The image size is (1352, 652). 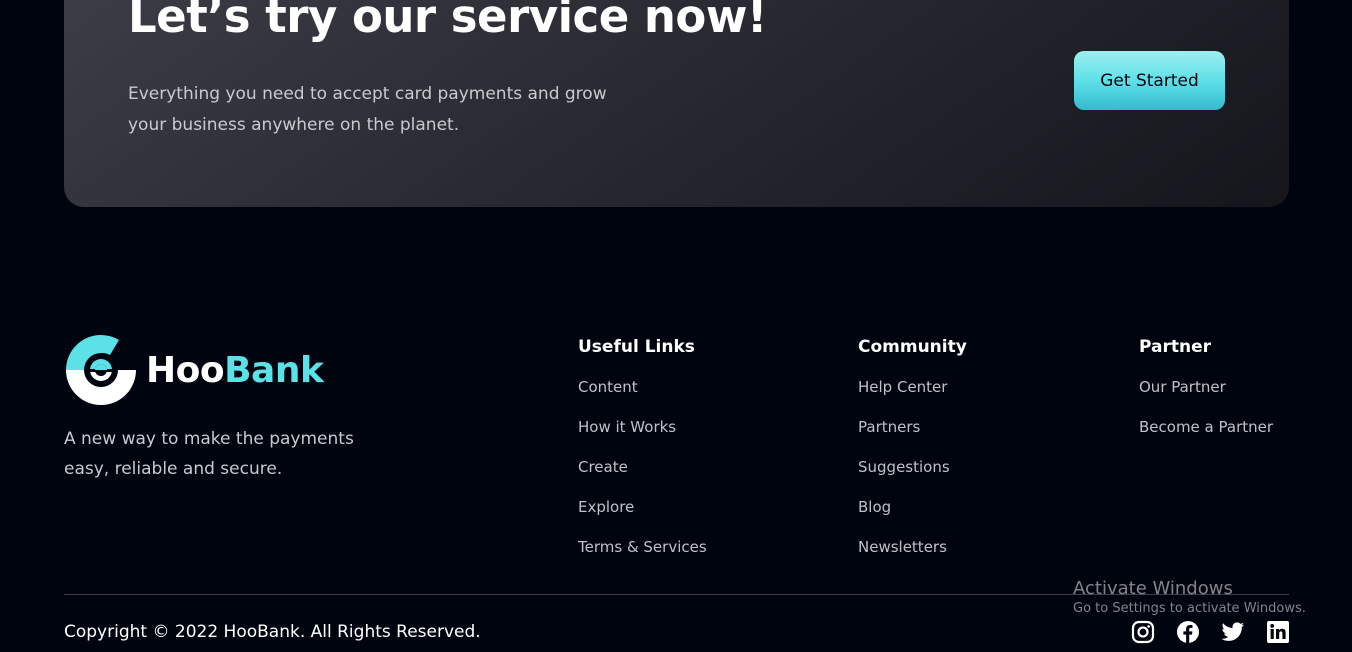 What do you see at coordinates (642, 397) in the screenshot?
I see `footer-link: Content` at bounding box center [642, 397].